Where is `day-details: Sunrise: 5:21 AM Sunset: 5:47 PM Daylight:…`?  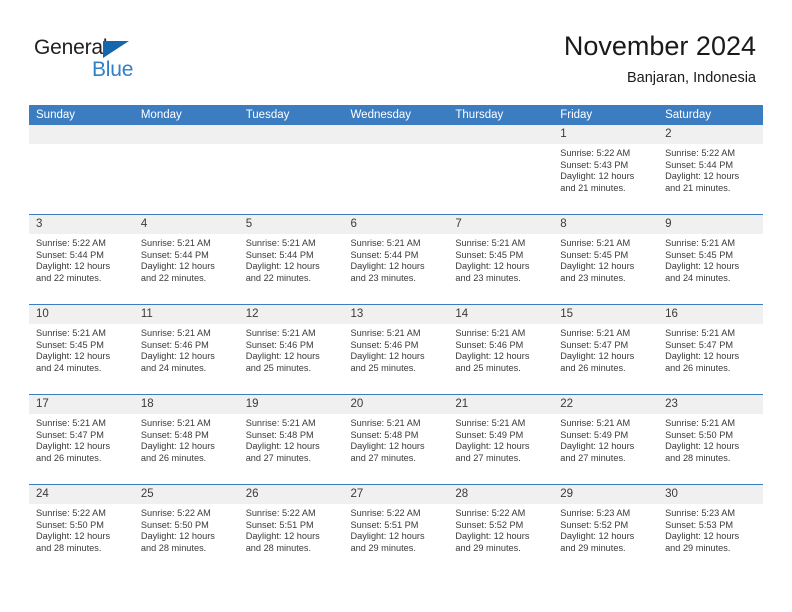
day-details: Sunrise: 5:21 AM Sunset: 5:47 PM Daylight:… is located at coordinates (605, 349).